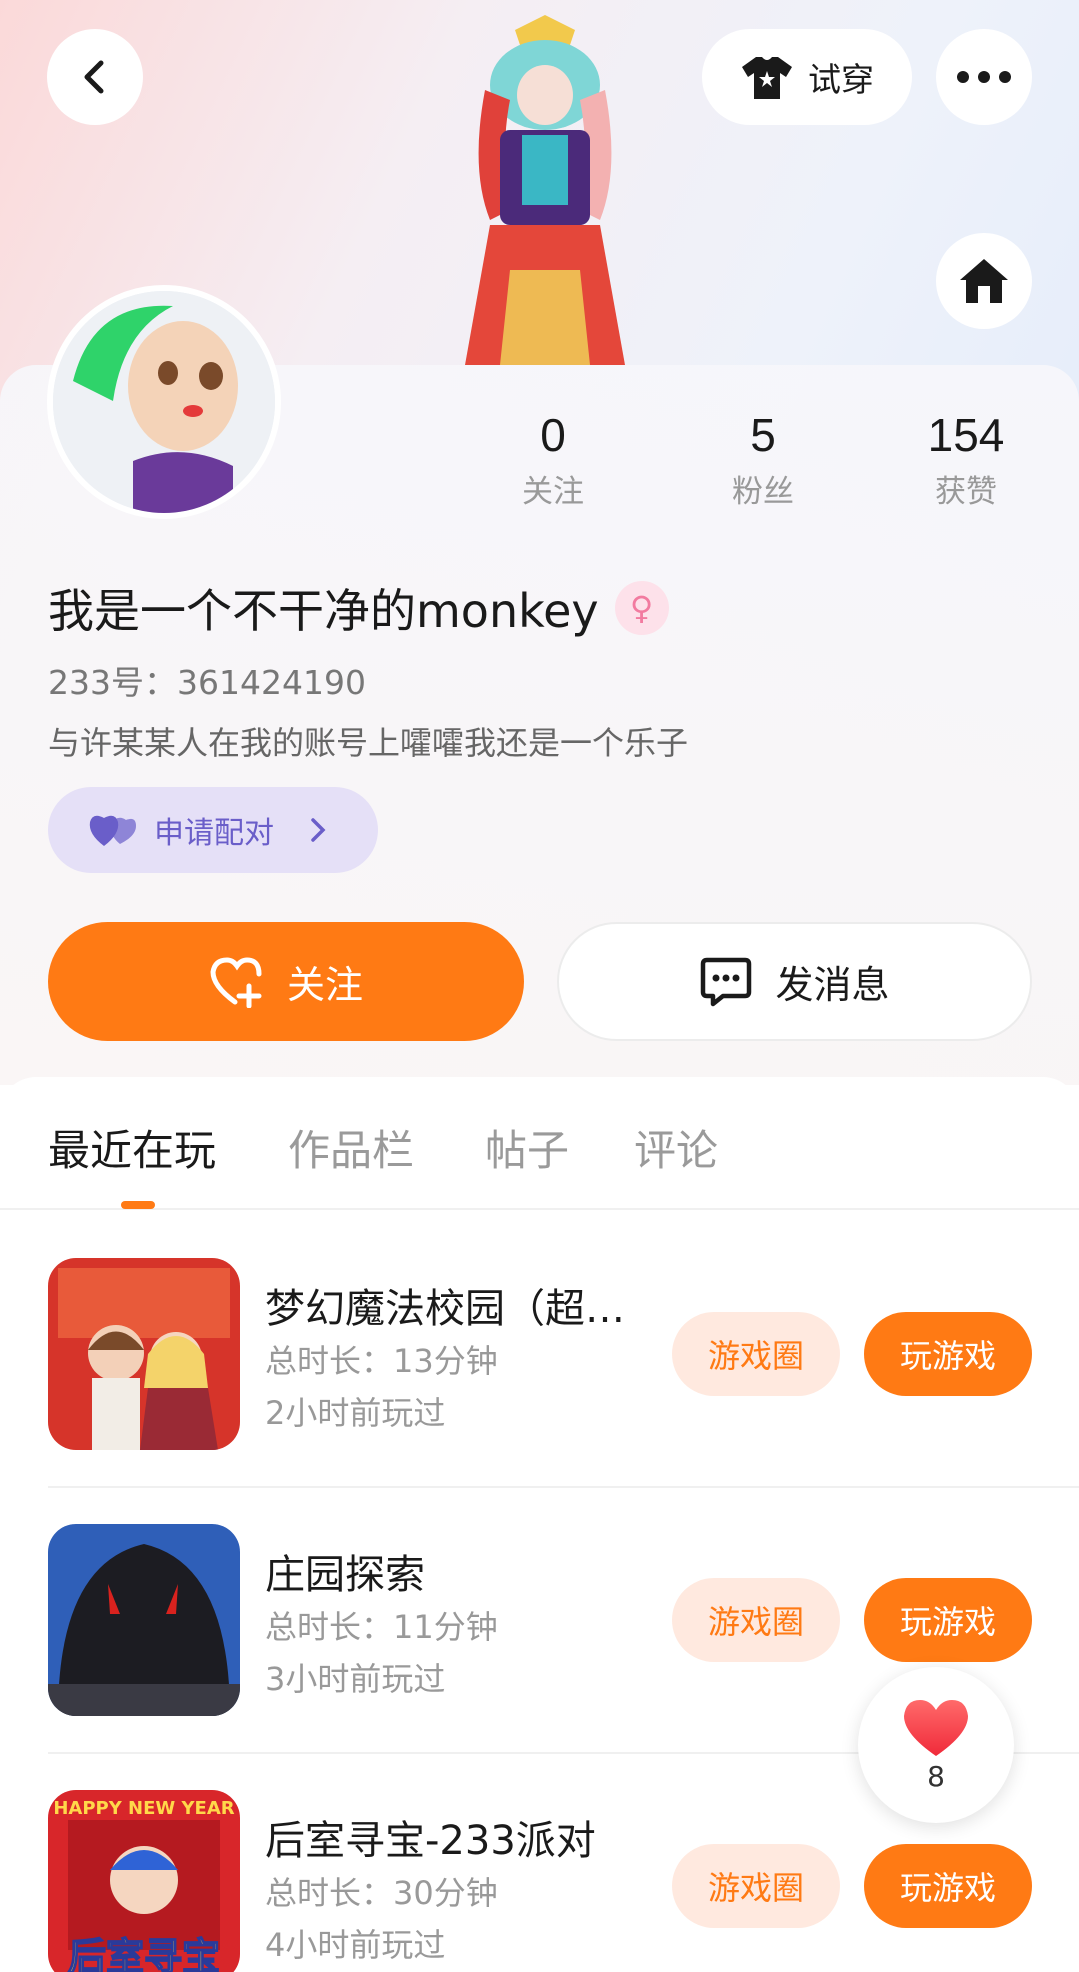 The height and width of the screenshot is (1972, 1079). Describe the element at coordinates (345, 1575) in the screenshot. I see `game-title: 庄园探索` at that location.